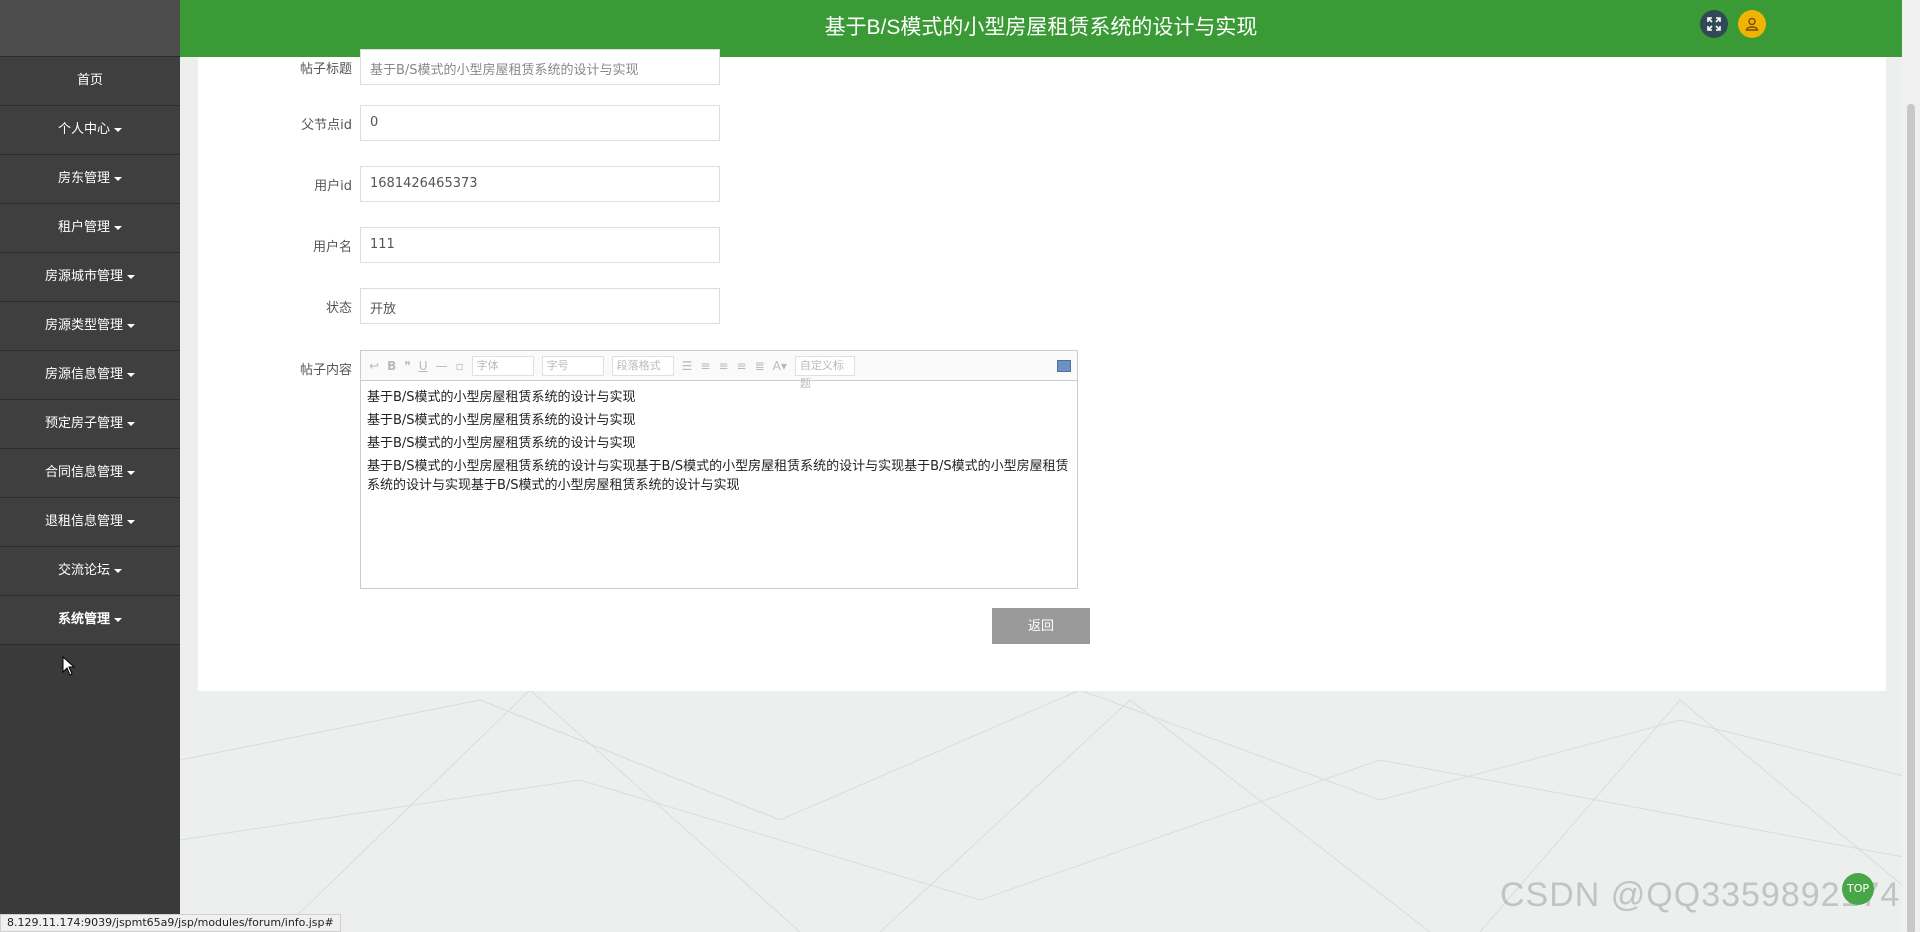 The width and height of the screenshot is (1920, 932). Describe the element at coordinates (441, 366) in the screenshot. I see `horizontal-line-icon: —` at that location.